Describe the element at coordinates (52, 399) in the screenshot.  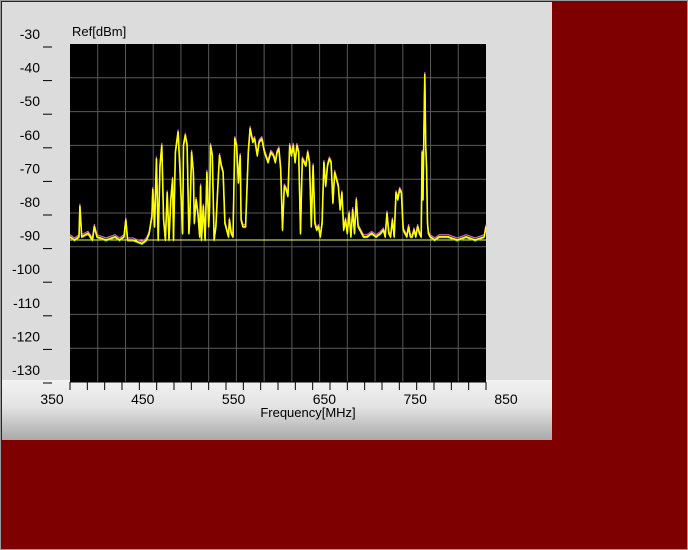
I see `x-tick-label: 350` at that location.